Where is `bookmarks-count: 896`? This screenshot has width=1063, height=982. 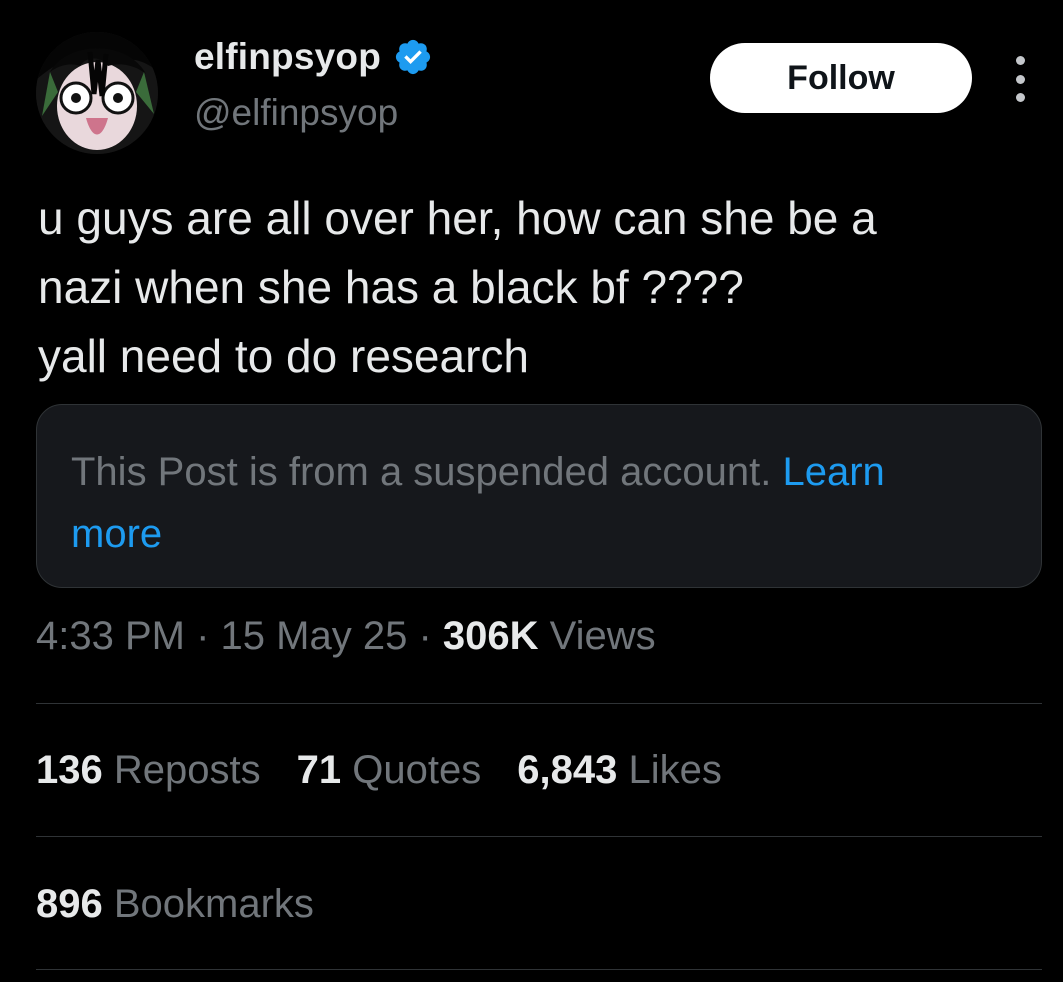
bookmarks-count: 896 is located at coordinates (69, 904).